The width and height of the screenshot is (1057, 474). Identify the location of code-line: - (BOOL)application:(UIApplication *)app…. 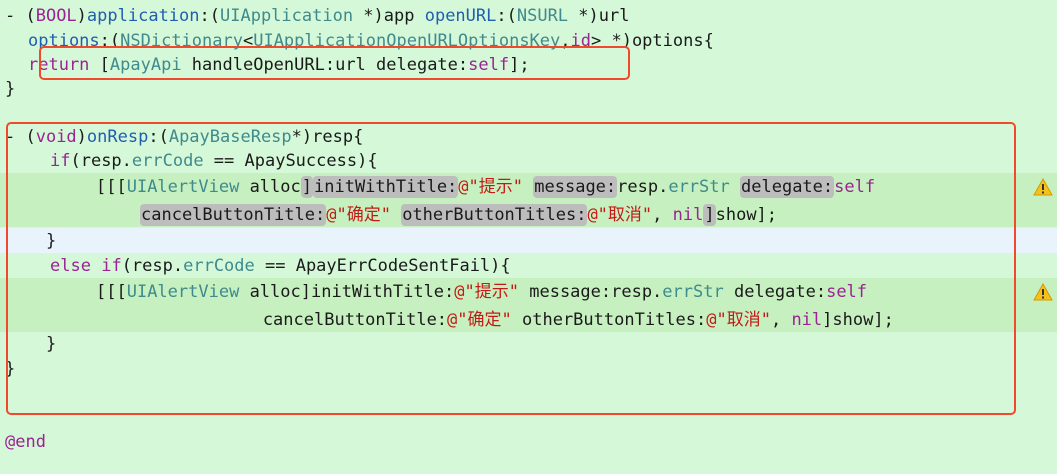
(317, 16).